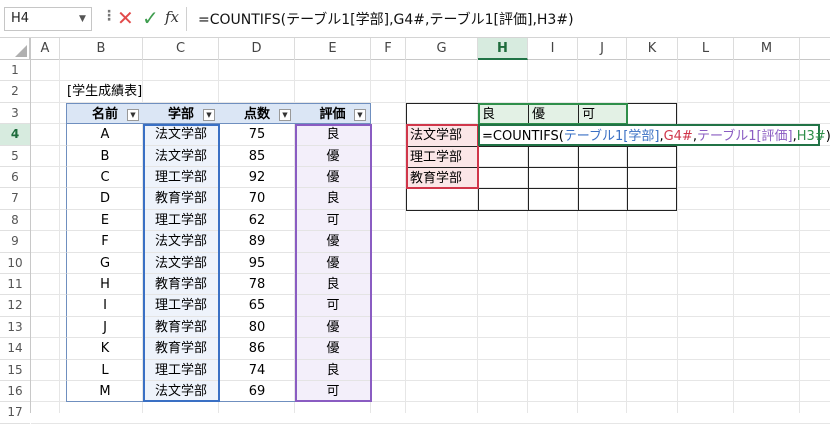  I want to click on table-cell: 86, so click(257, 349).